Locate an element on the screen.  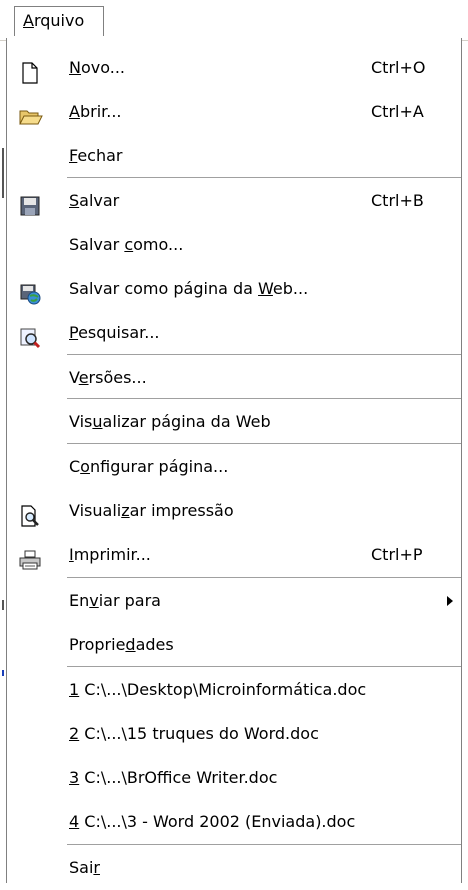
menu-item-label: Enviar para is located at coordinates (115, 601).